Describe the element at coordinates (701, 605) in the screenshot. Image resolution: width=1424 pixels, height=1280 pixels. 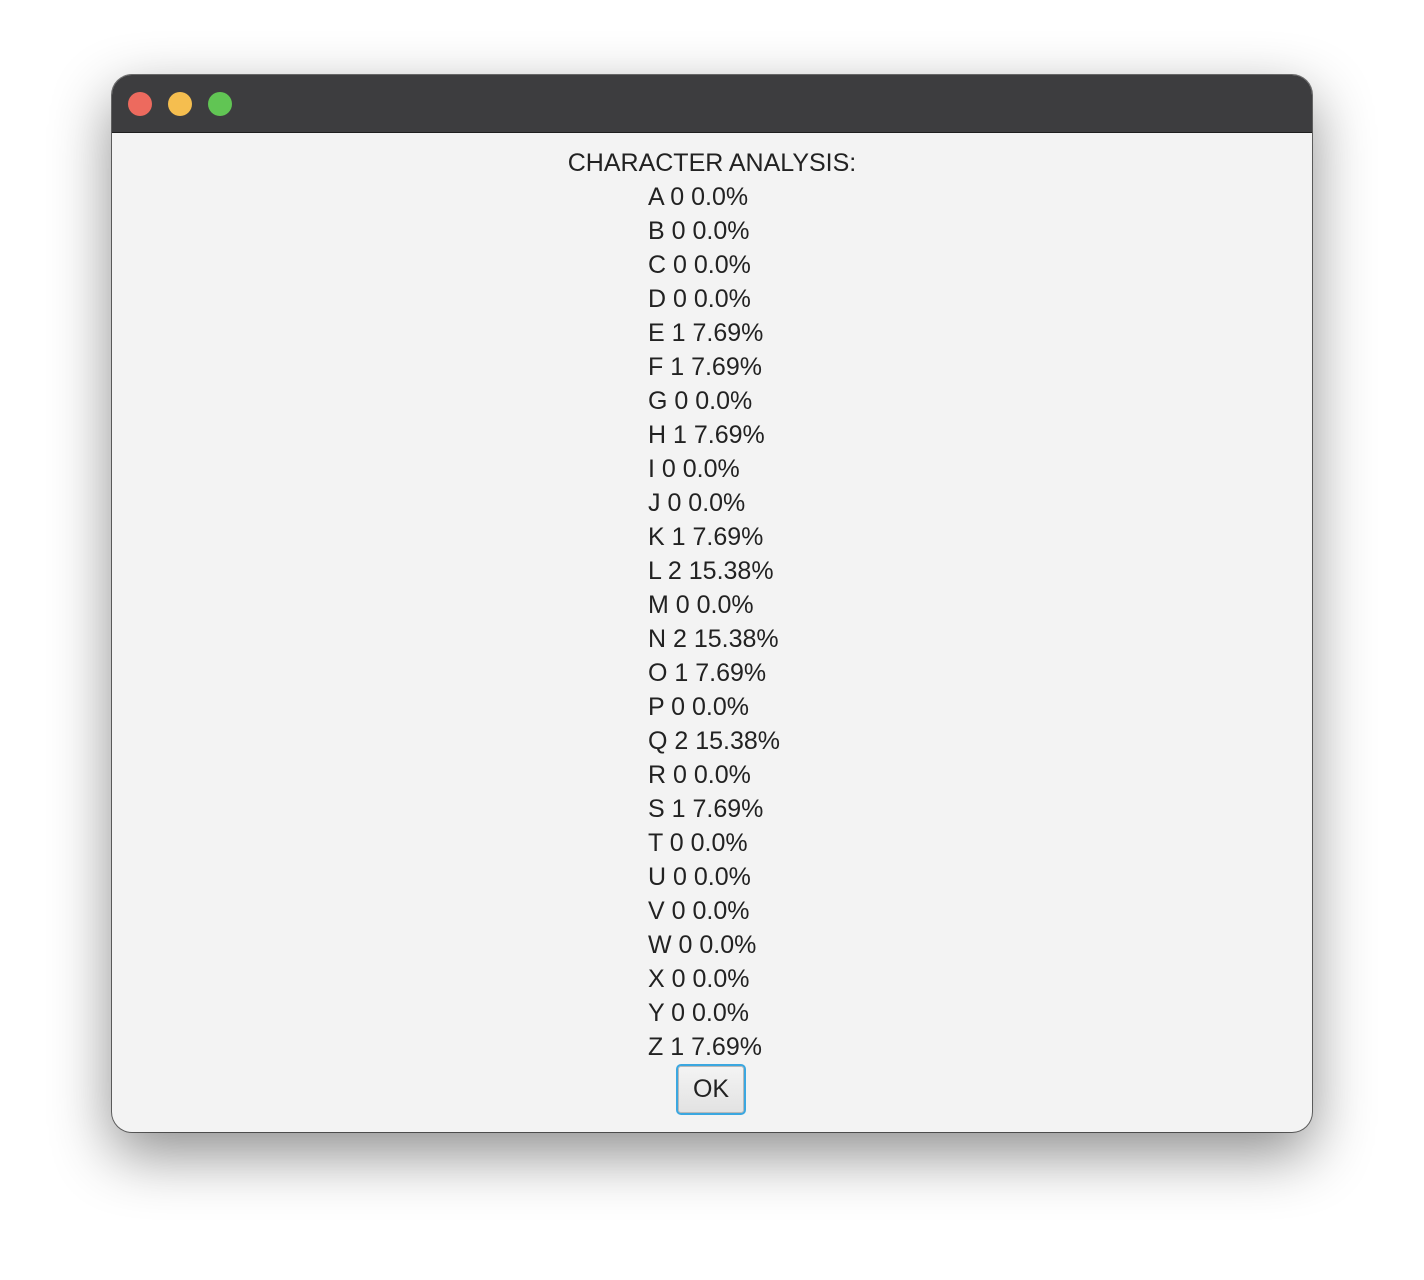
I see `character-row-m: M 0 0.0%` at that location.